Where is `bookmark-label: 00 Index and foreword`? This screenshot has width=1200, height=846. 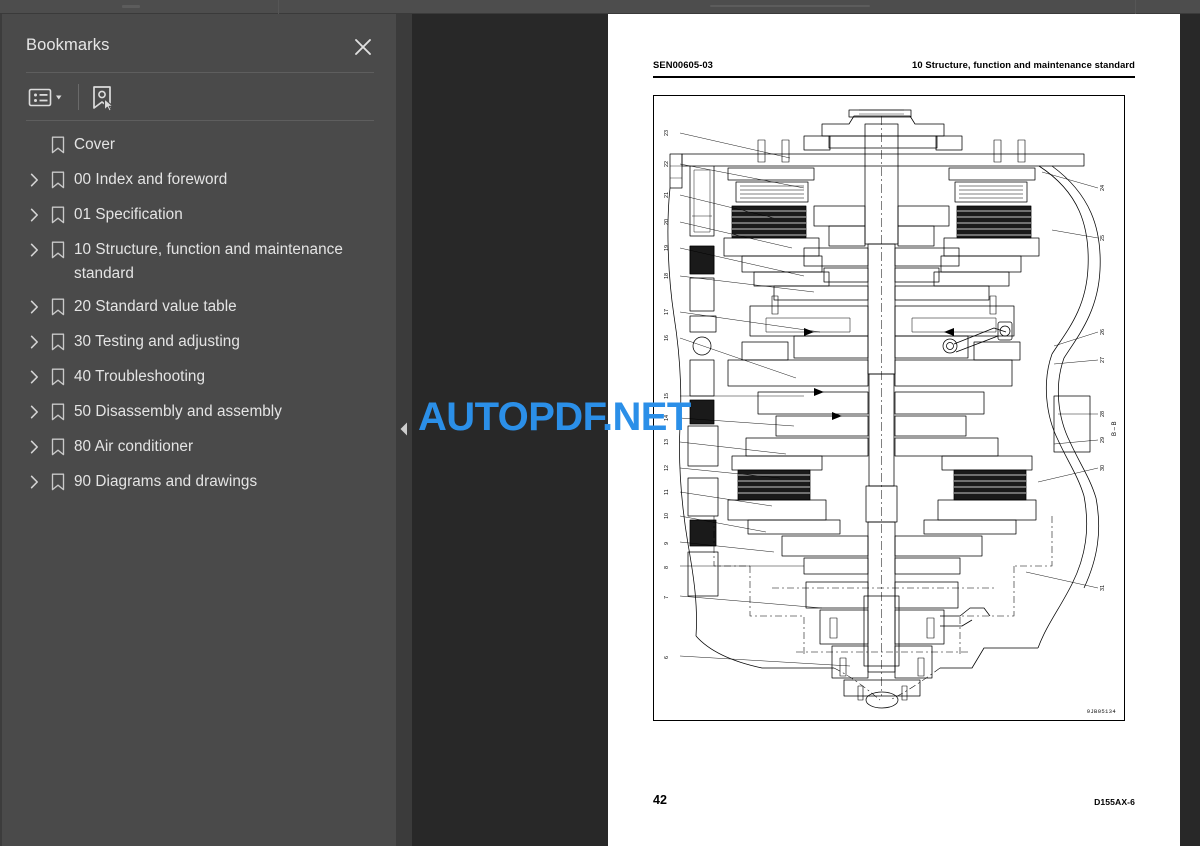 bookmark-label: 00 Index and foreword is located at coordinates (151, 179).